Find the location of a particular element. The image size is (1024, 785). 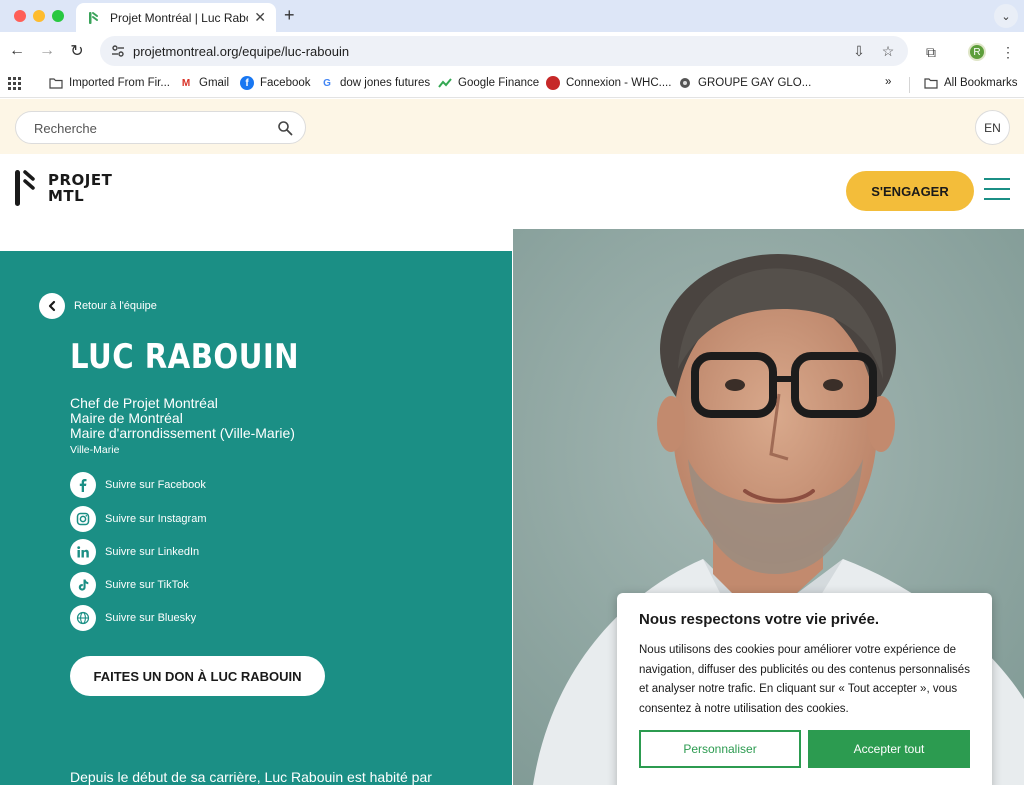

bookmark-all: All Bookmarks is located at coordinates (971, 83).